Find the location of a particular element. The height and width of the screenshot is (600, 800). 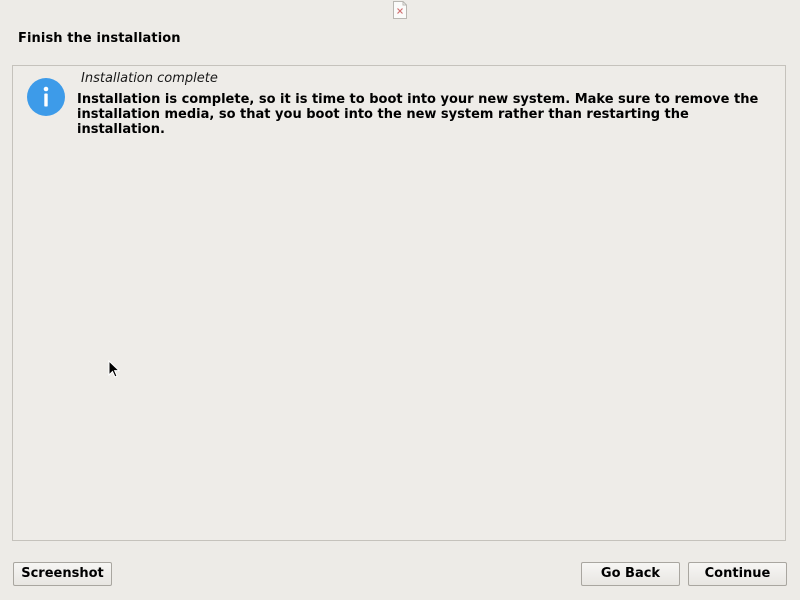

message-heading: Installation complete is located at coordinates (149, 78).